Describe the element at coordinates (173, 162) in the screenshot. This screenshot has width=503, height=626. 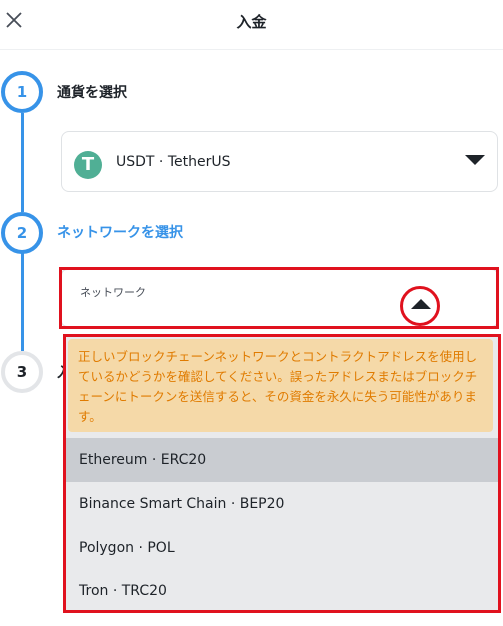
I see `currency-value: USDT · TetherUS` at that location.